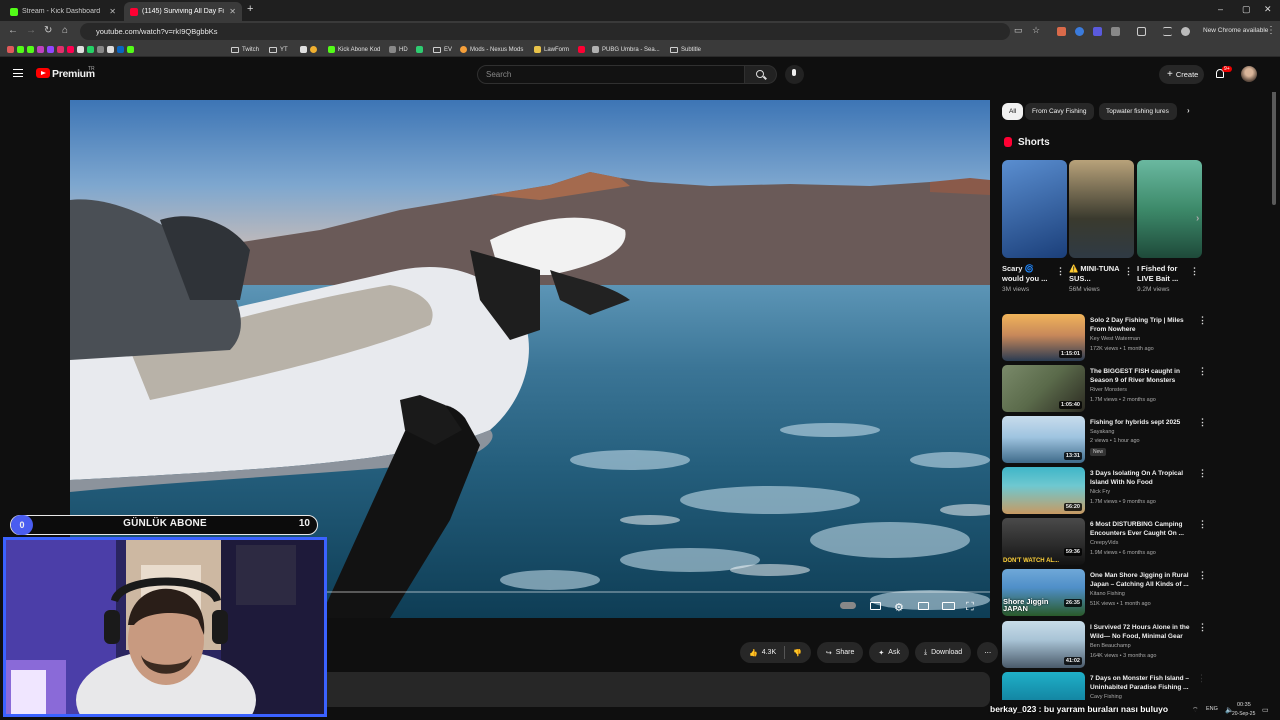 The width and height of the screenshot is (1280, 720). I want to click on miniplayer-icon, so click(923, 606).